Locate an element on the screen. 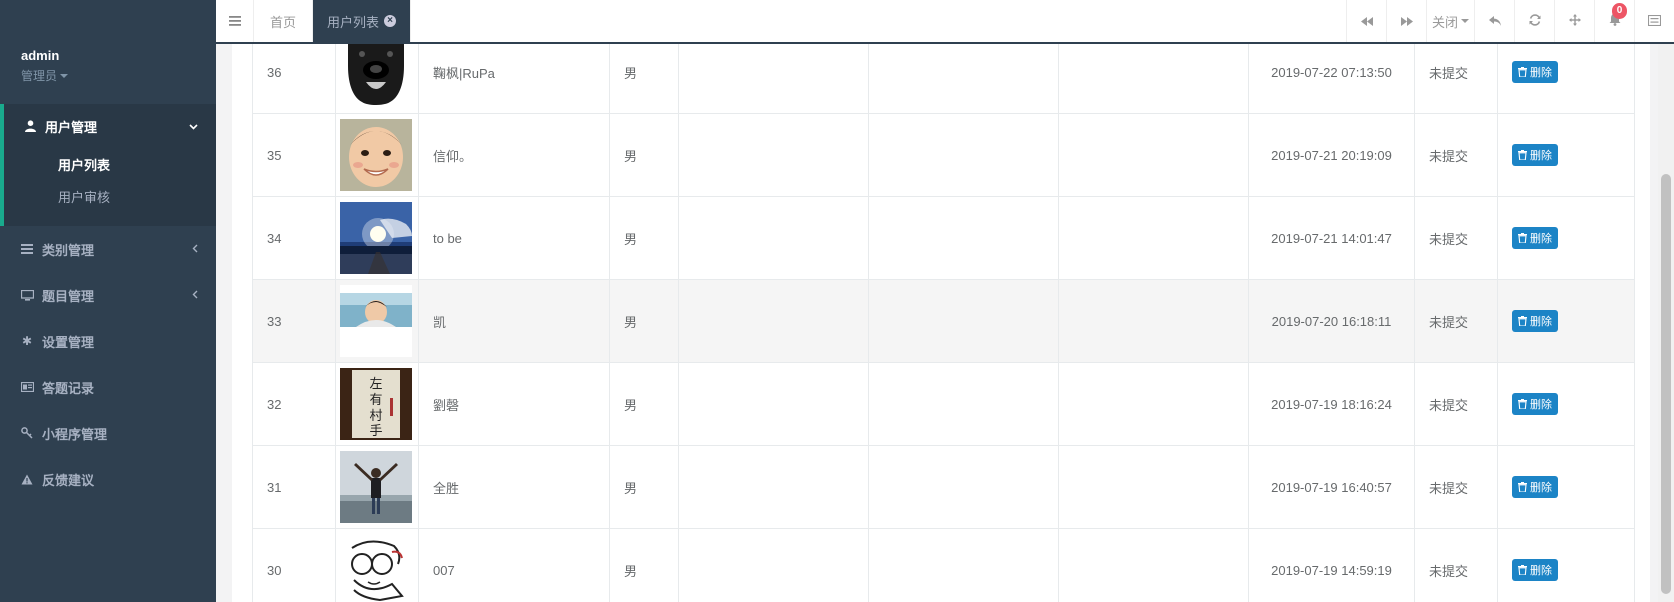 The image size is (1674, 602). svg-text: 有 is located at coordinates (375, 400).